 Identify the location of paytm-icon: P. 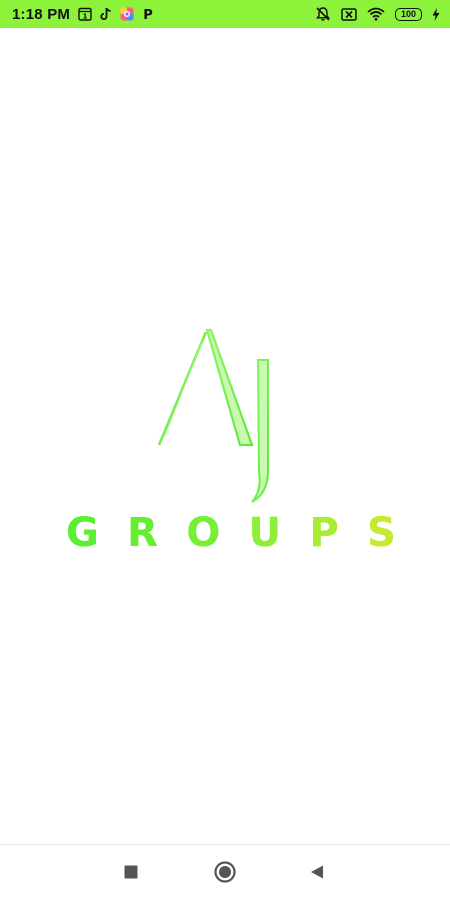
(148, 14).